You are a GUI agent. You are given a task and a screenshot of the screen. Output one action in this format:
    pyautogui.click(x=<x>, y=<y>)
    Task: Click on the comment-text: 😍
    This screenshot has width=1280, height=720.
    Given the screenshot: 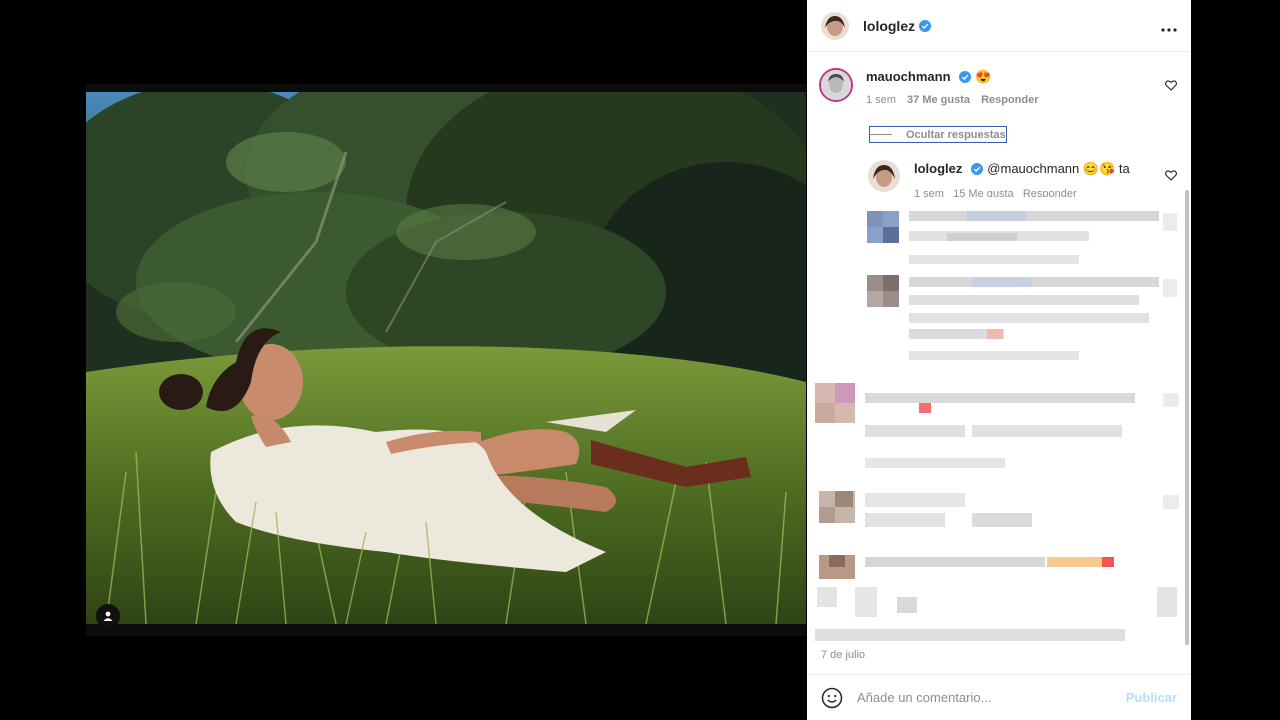 What is the action you would take?
    pyautogui.click(x=983, y=76)
    